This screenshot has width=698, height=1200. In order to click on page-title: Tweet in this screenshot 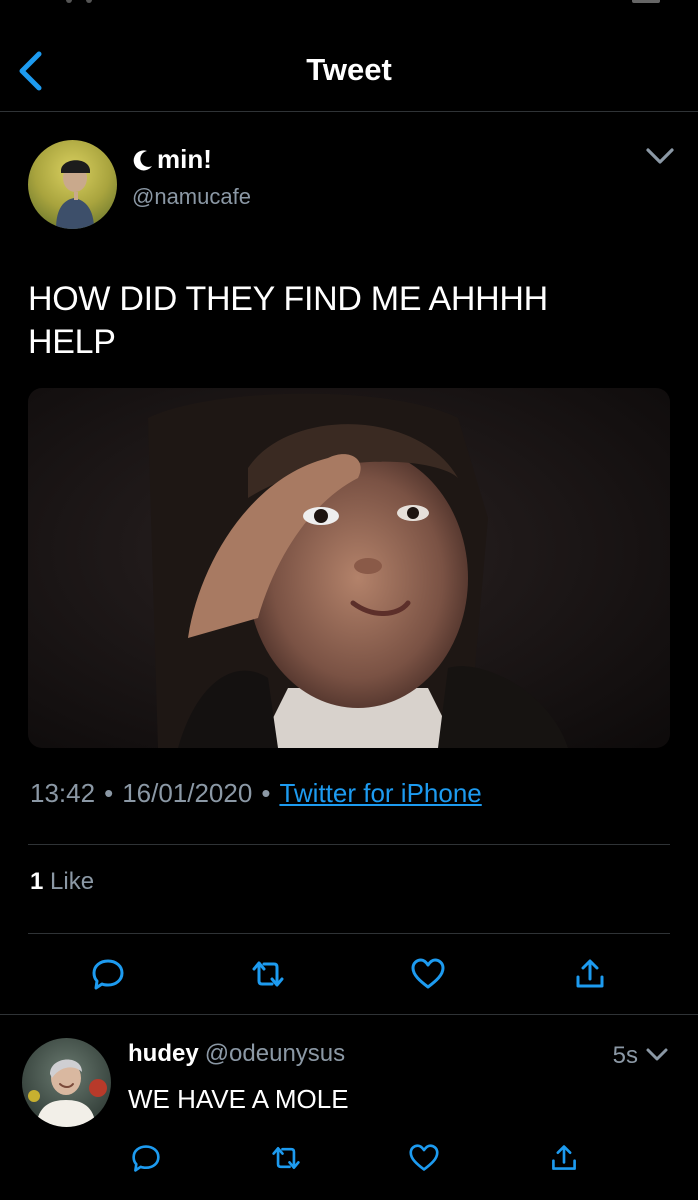, I will do `click(349, 69)`.